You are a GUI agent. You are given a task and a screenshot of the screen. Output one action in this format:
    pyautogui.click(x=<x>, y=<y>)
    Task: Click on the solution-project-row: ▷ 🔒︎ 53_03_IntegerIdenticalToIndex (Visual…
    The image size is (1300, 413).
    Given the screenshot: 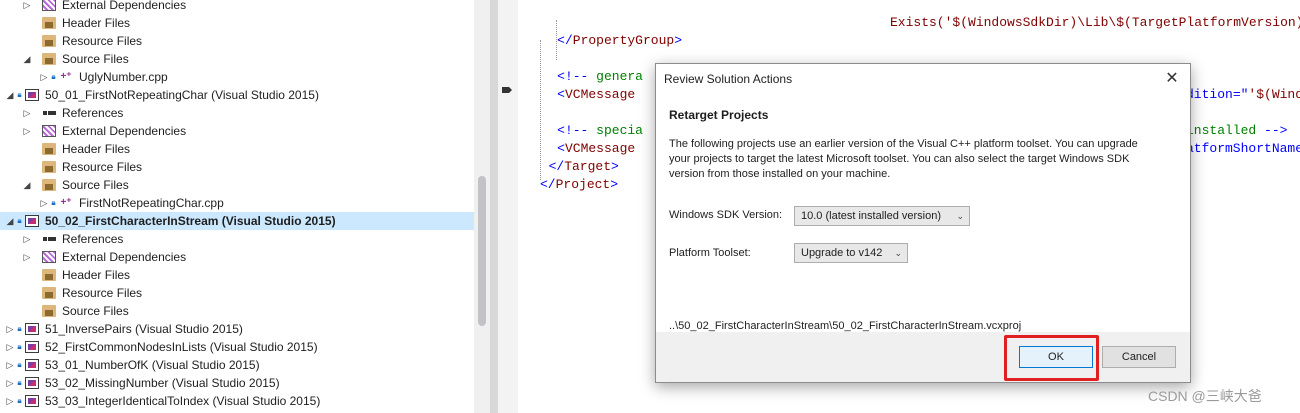 What is the action you would take?
    pyautogui.click(x=237, y=401)
    